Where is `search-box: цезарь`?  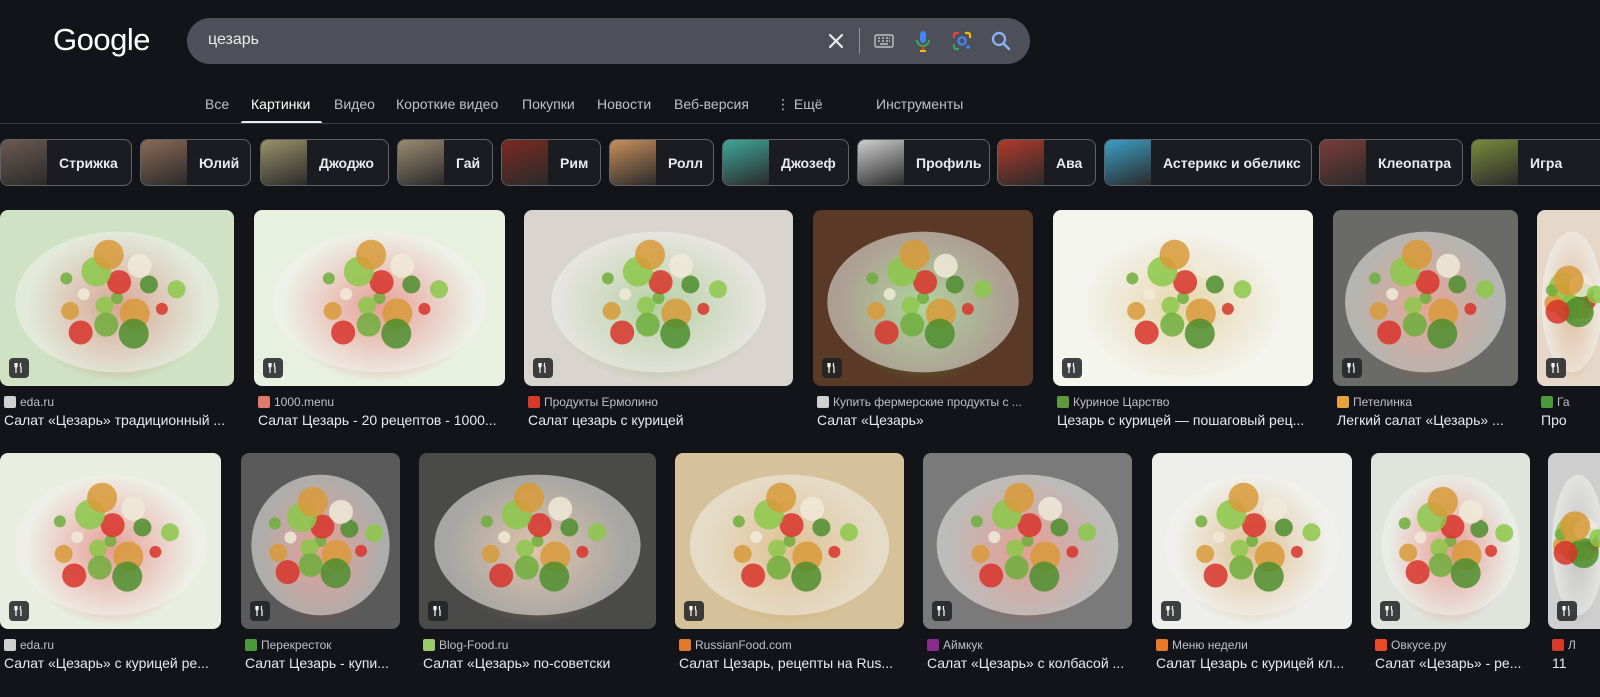
search-box: цезарь is located at coordinates (608, 41).